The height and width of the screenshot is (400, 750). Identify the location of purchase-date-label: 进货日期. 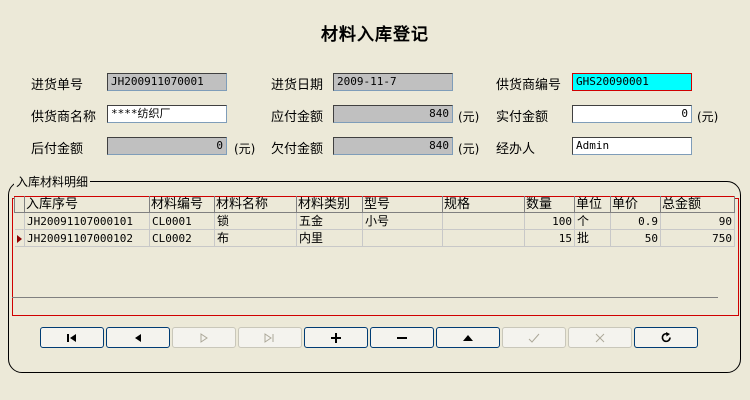
(297, 85).